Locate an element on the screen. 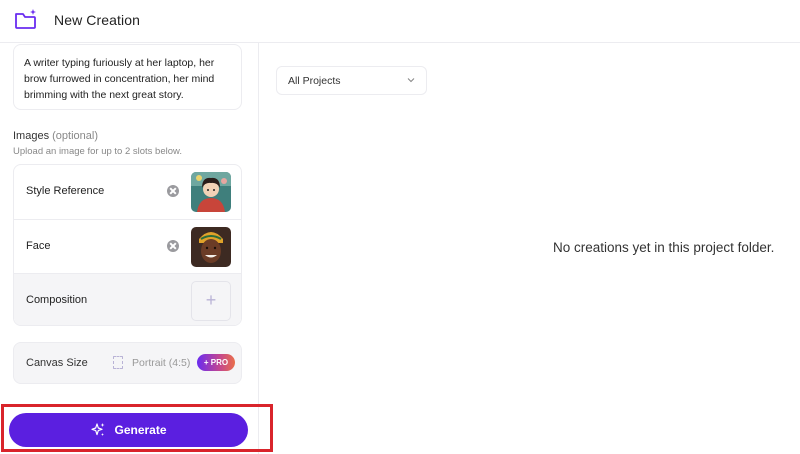 Image resolution: width=800 pixels, height=454 pixels. style-reference-thumbnail is located at coordinates (211, 192).